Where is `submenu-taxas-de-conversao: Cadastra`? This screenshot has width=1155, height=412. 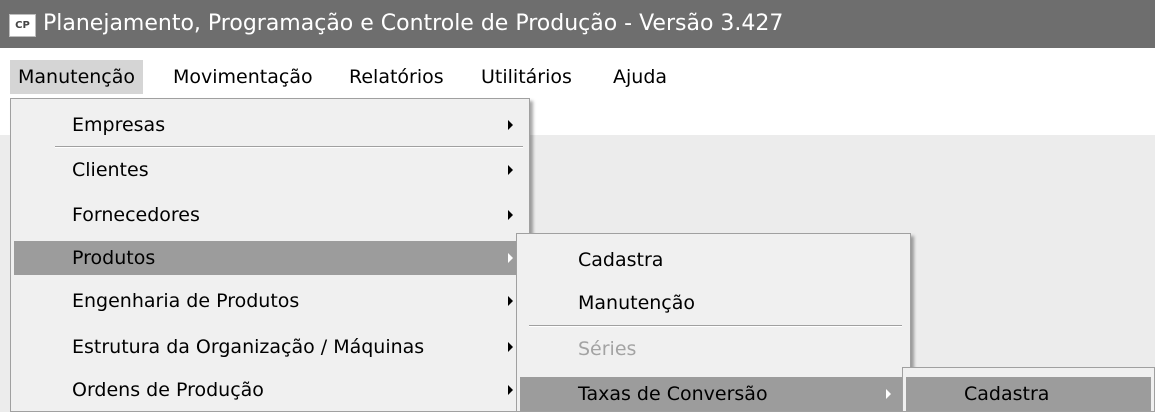
submenu-taxas-de-conversao: Cadastra is located at coordinates (1028, 389).